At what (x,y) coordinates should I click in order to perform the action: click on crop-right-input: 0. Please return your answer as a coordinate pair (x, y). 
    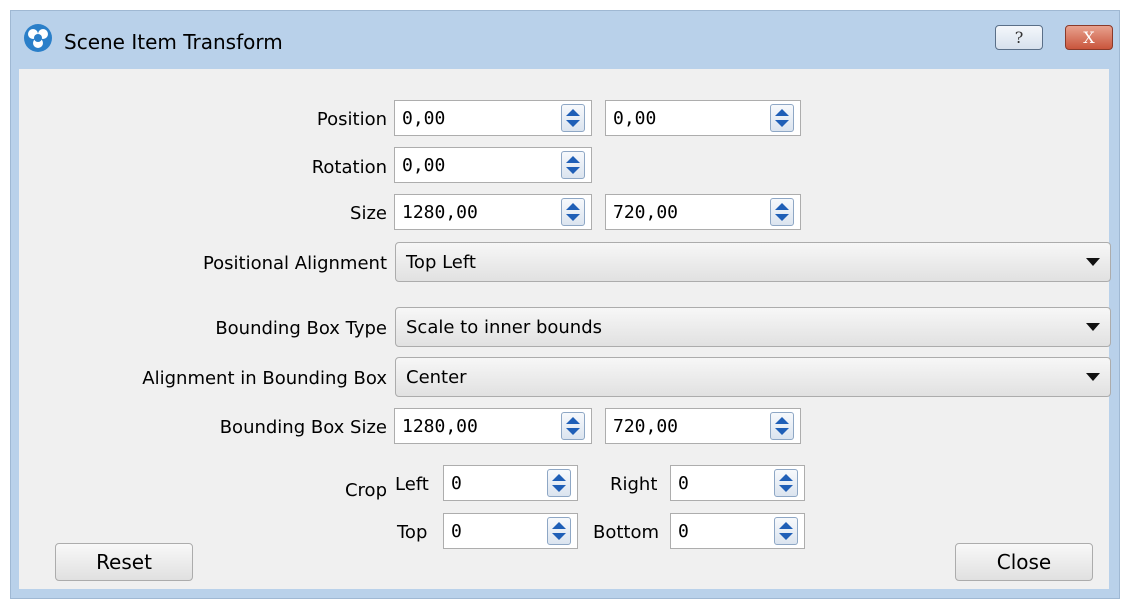
    Looking at the image, I should click on (737, 483).